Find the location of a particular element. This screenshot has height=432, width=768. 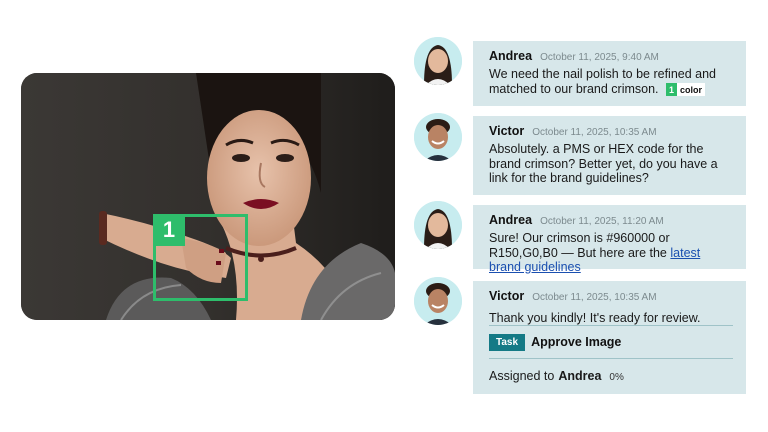

color-tag: 1 color is located at coordinates (686, 90).